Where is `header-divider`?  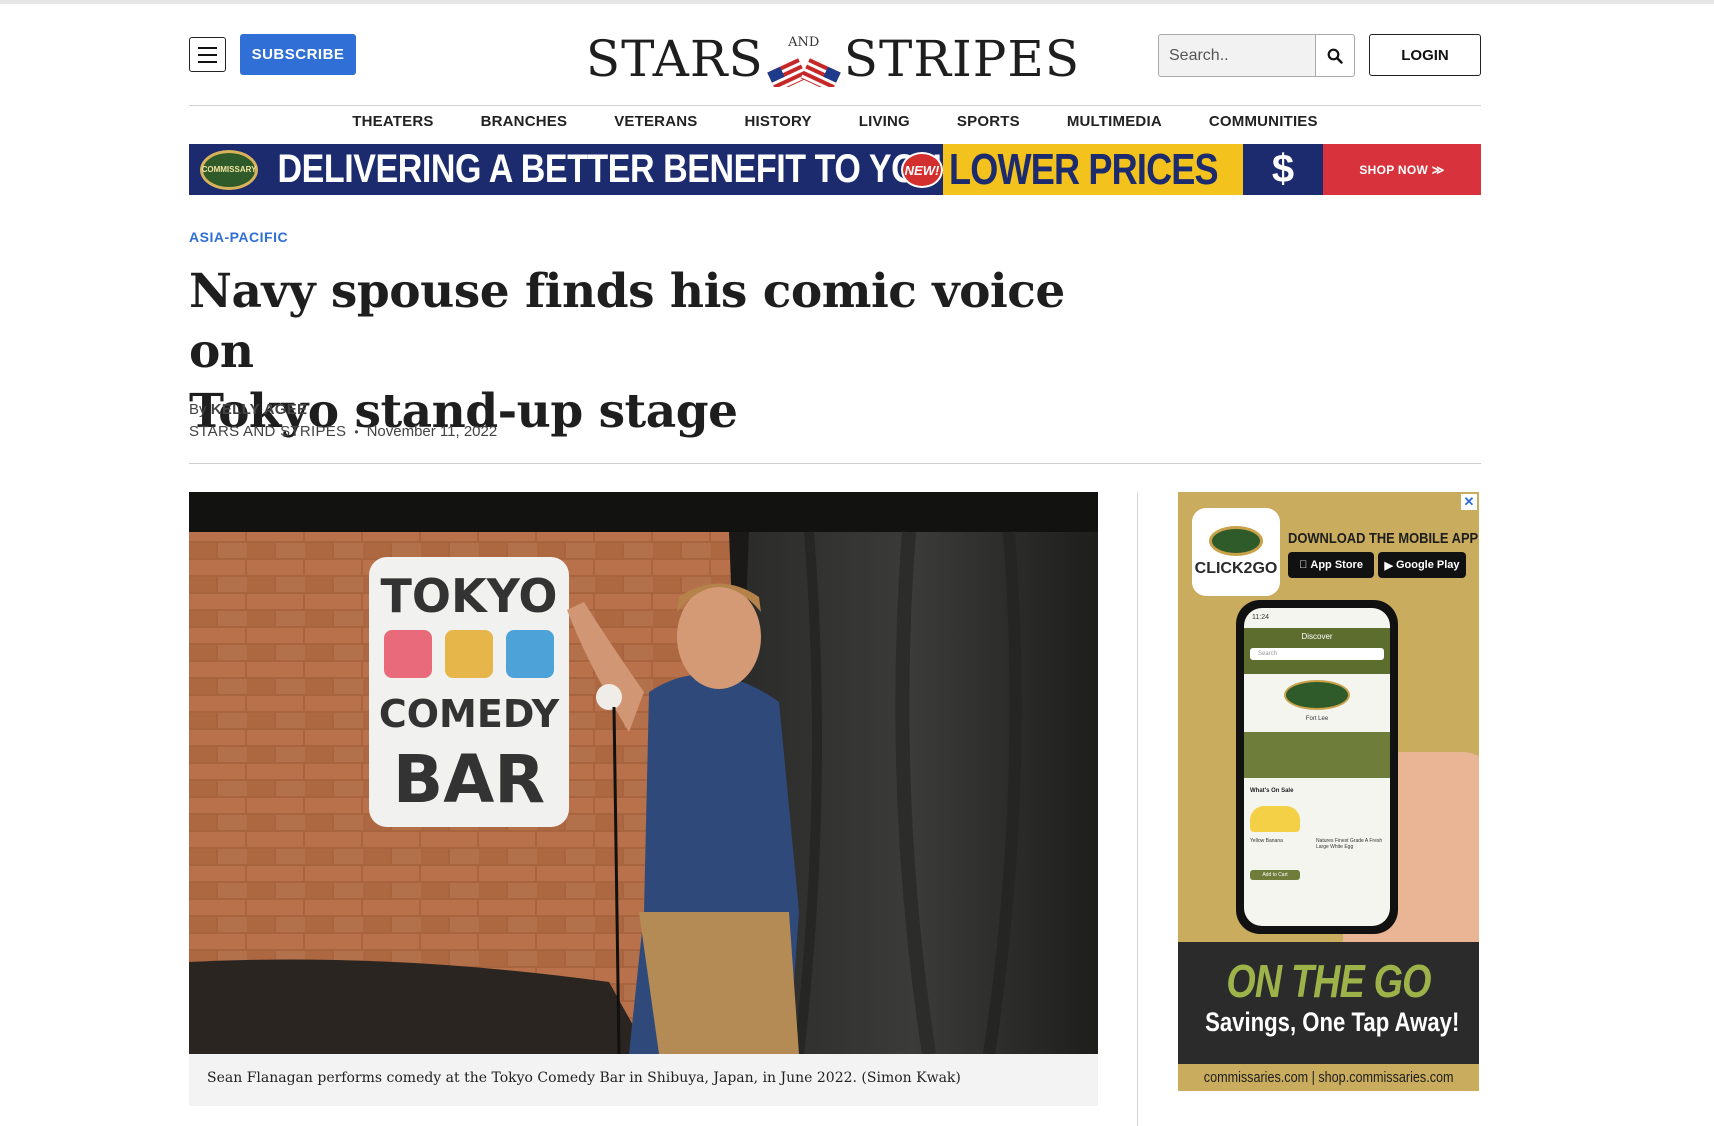 header-divider is located at coordinates (835, 105).